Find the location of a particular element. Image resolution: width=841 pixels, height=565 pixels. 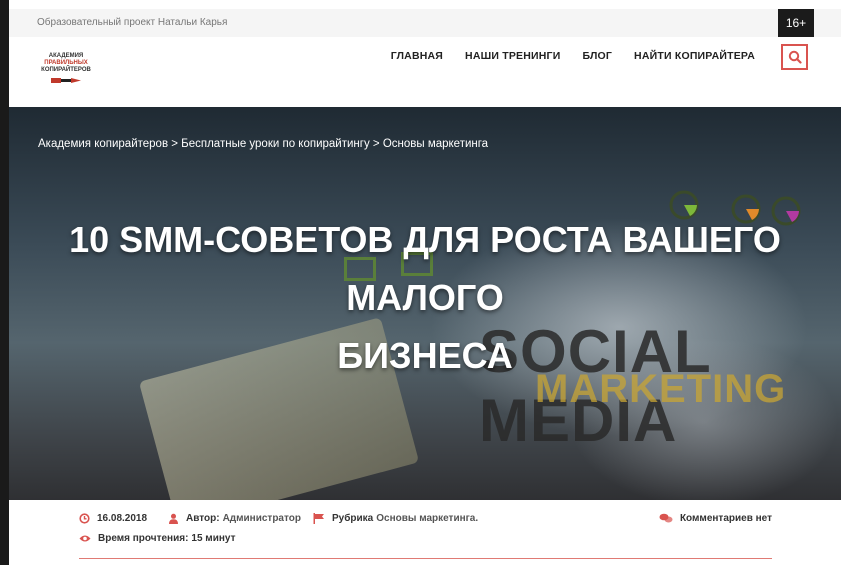

clock-icon is located at coordinates (84, 518).